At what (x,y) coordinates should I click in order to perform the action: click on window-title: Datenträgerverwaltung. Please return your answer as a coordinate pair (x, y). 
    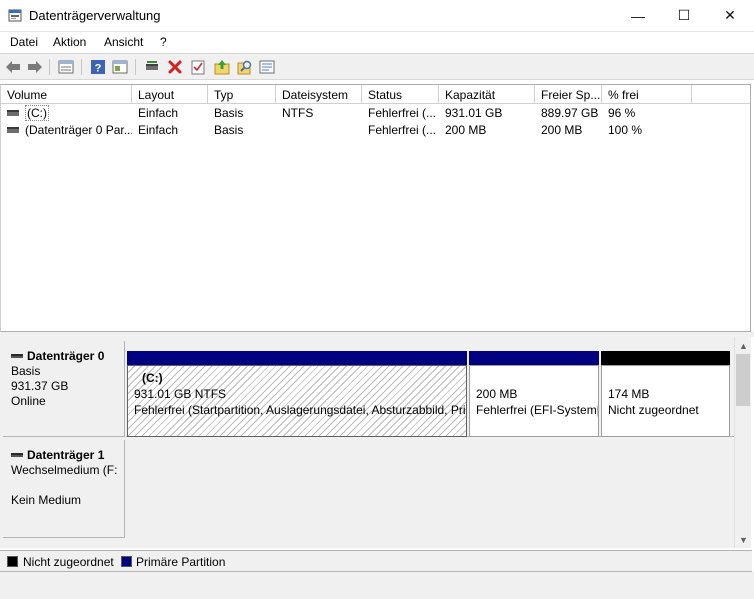
    Looking at the image, I should click on (95, 15).